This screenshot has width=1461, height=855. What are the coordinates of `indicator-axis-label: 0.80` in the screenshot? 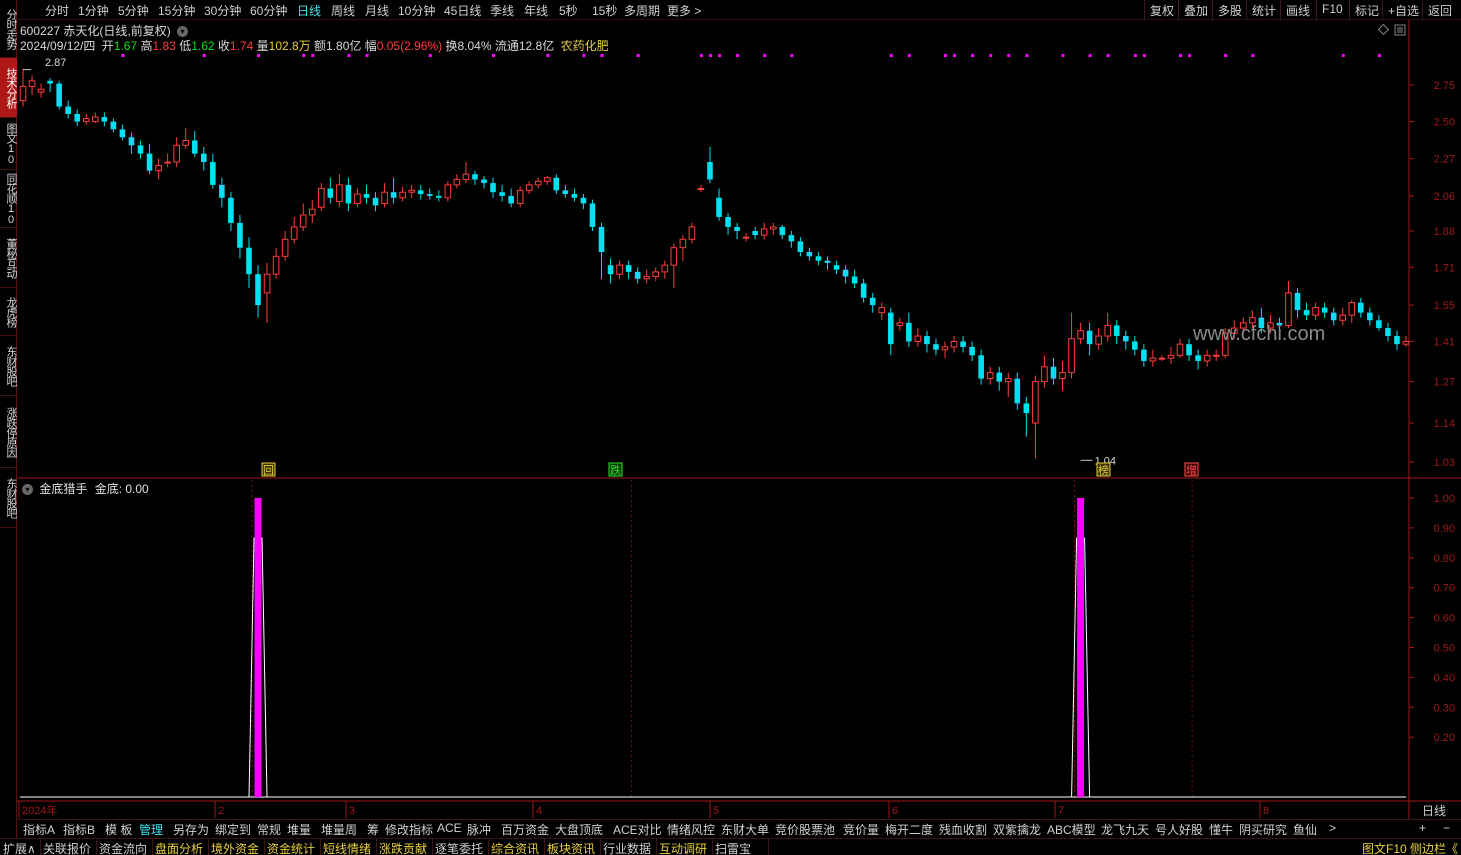 It's located at (1444, 559).